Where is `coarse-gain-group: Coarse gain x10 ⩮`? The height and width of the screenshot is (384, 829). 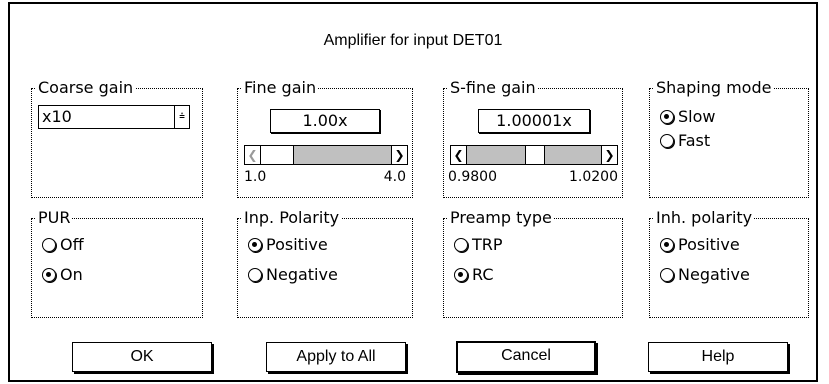 coarse-gain-group: Coarse gain x10 ⩮ is located at coordinates (117, 138).